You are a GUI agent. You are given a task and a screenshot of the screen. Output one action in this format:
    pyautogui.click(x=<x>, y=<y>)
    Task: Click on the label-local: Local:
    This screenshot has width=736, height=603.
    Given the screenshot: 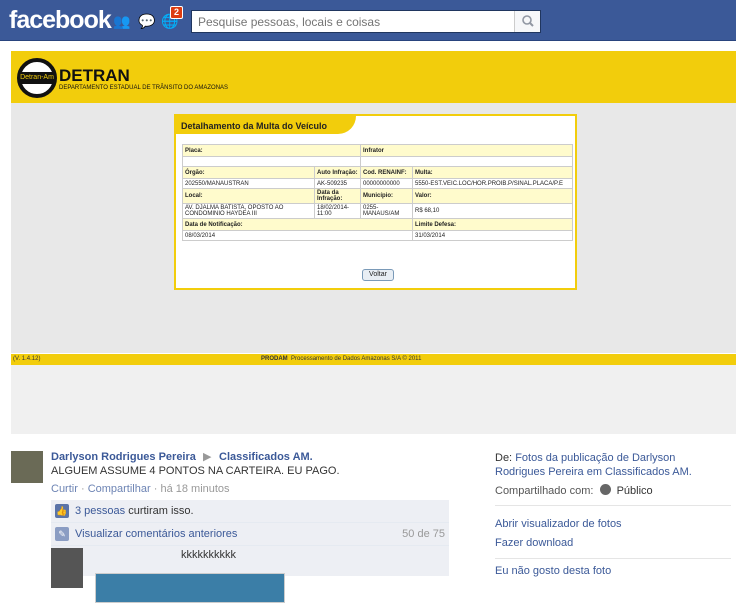 What is the action you would take?
    pyautogui.click(x=248, y=196)
    